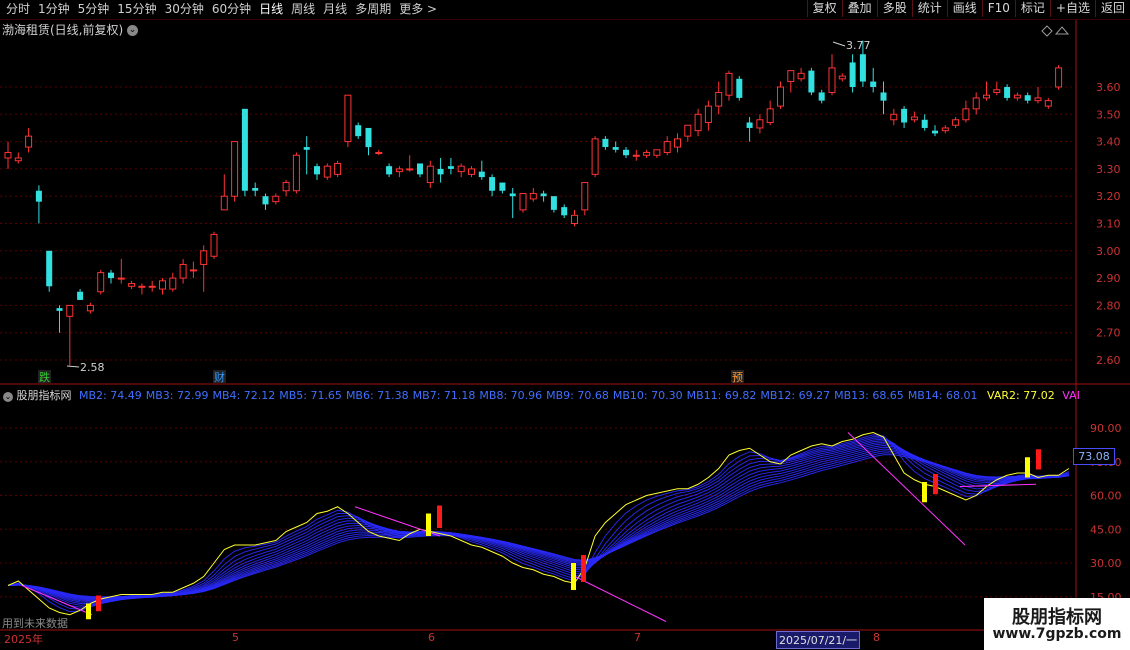  What do you see at coordinates (73, 366) in the screenshot?
I see `low-pointer` at bounding box center [73, 366].